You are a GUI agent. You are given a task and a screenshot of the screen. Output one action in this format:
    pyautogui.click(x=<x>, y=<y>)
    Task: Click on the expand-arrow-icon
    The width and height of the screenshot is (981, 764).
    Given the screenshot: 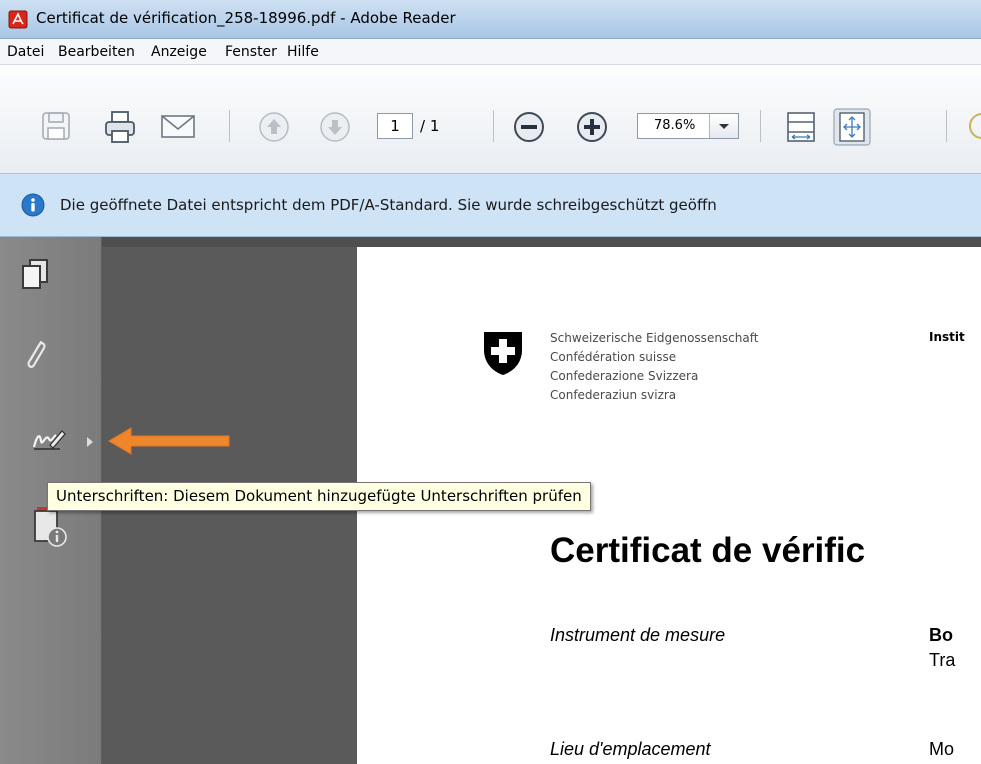 What is the action you would take?
    pyautogui.click(x=90, y=442)
    